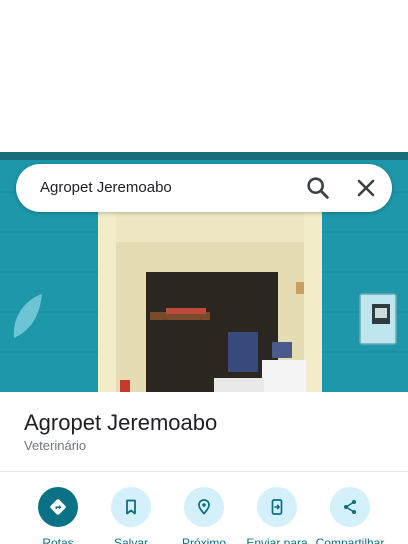 The width and height of the screenshot is (408, 544). I want to click on directions-icon, so click(58, 507).